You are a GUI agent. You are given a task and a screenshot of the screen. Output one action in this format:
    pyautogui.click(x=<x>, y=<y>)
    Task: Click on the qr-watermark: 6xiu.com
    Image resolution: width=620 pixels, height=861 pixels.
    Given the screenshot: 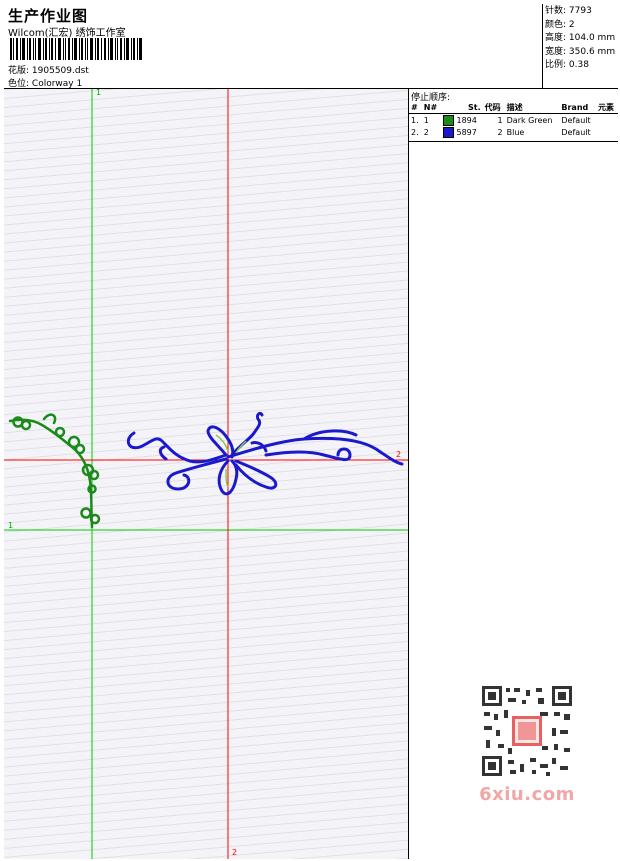 What is the action you would take?
    pyautogui.click(x=527, y=747)
    